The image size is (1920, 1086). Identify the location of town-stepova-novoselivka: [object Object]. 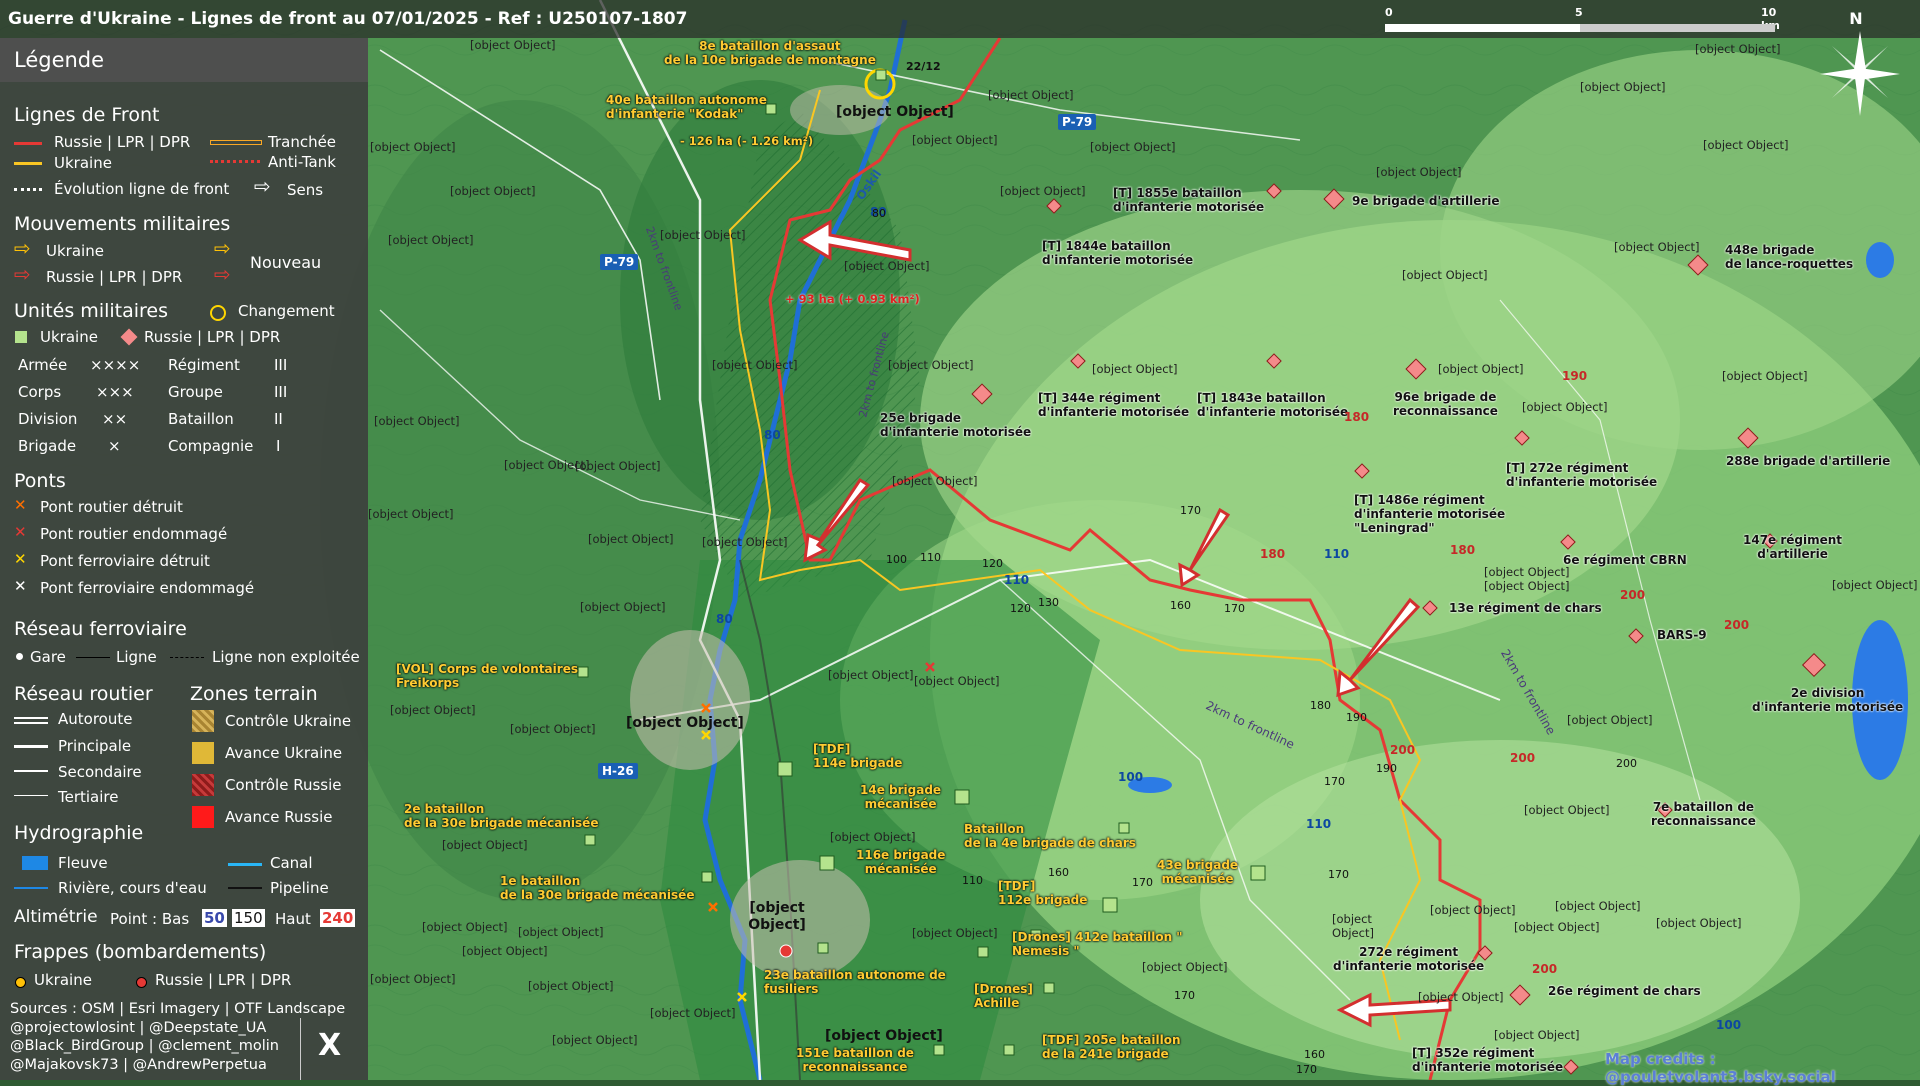
(1367, 926).